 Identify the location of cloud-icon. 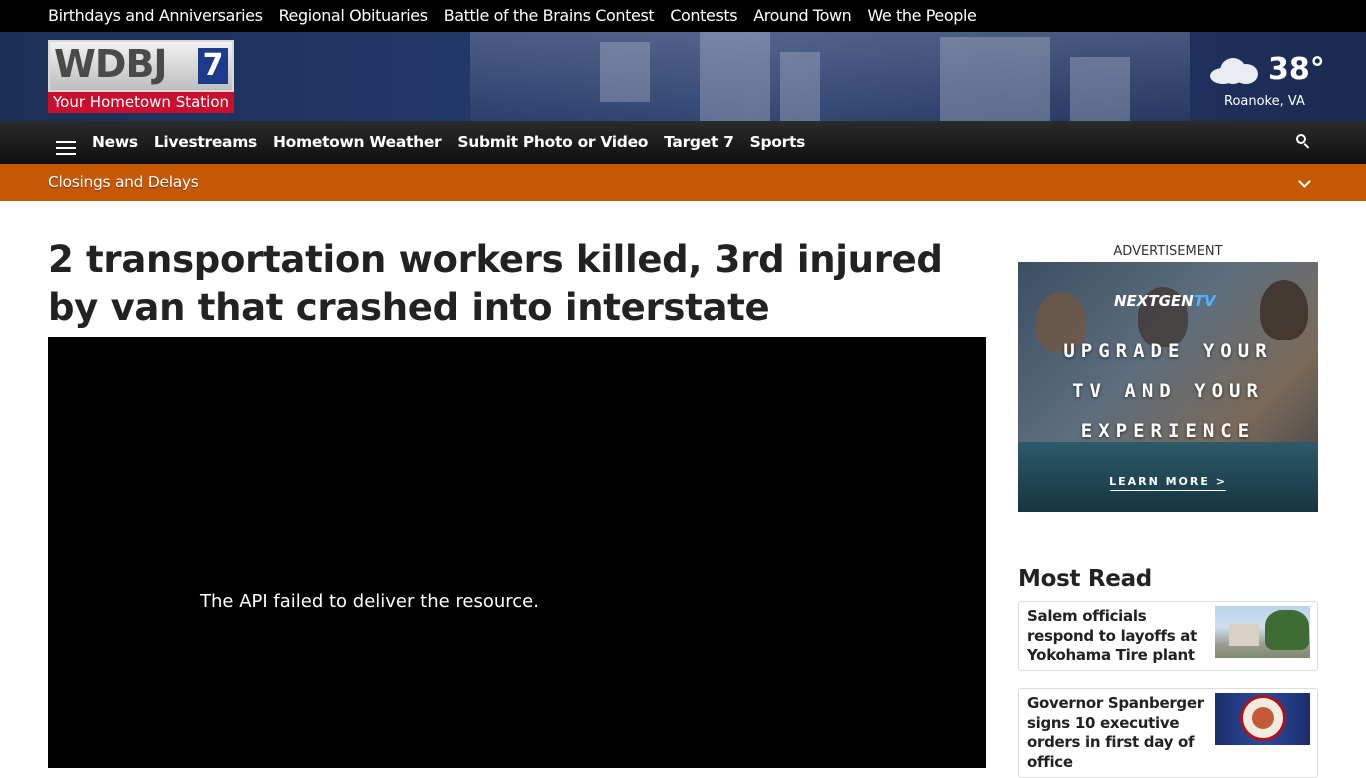
(1235, 71).